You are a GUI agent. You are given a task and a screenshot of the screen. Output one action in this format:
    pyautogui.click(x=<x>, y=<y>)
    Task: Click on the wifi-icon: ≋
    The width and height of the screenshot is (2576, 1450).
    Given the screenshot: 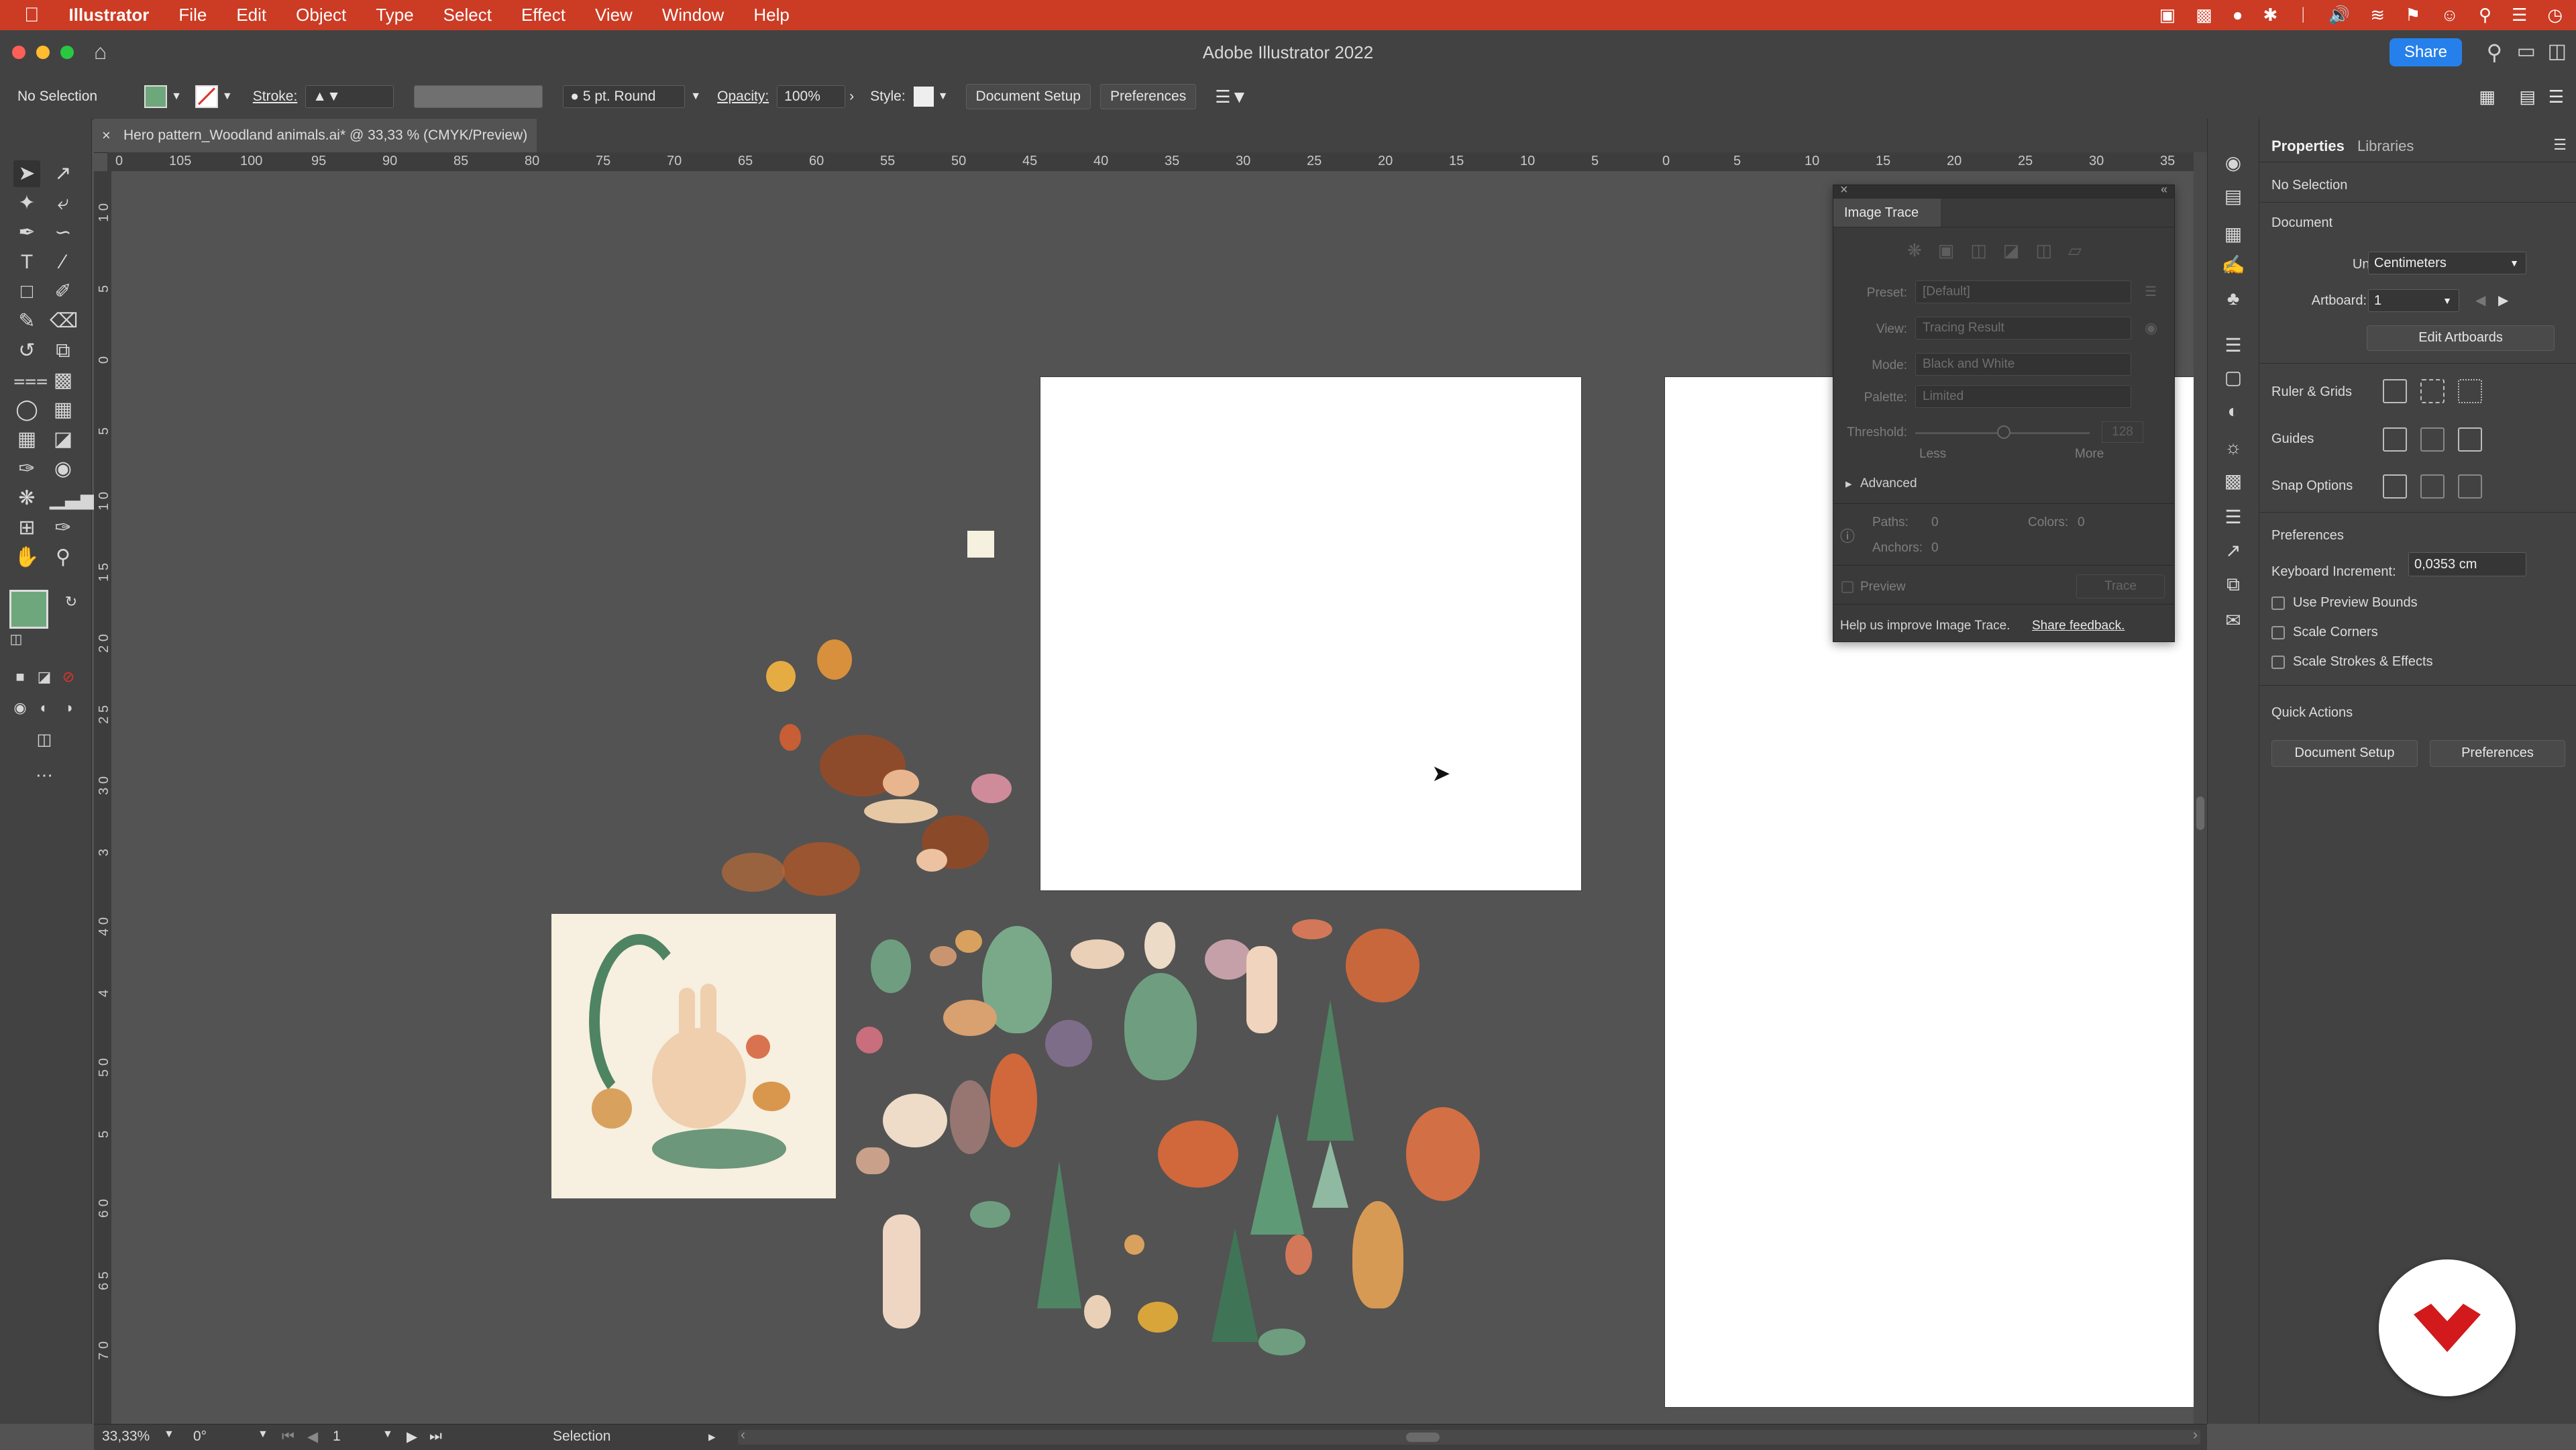 What is the action you would take?
    pyautogui.click(x=2377, y=15)
    